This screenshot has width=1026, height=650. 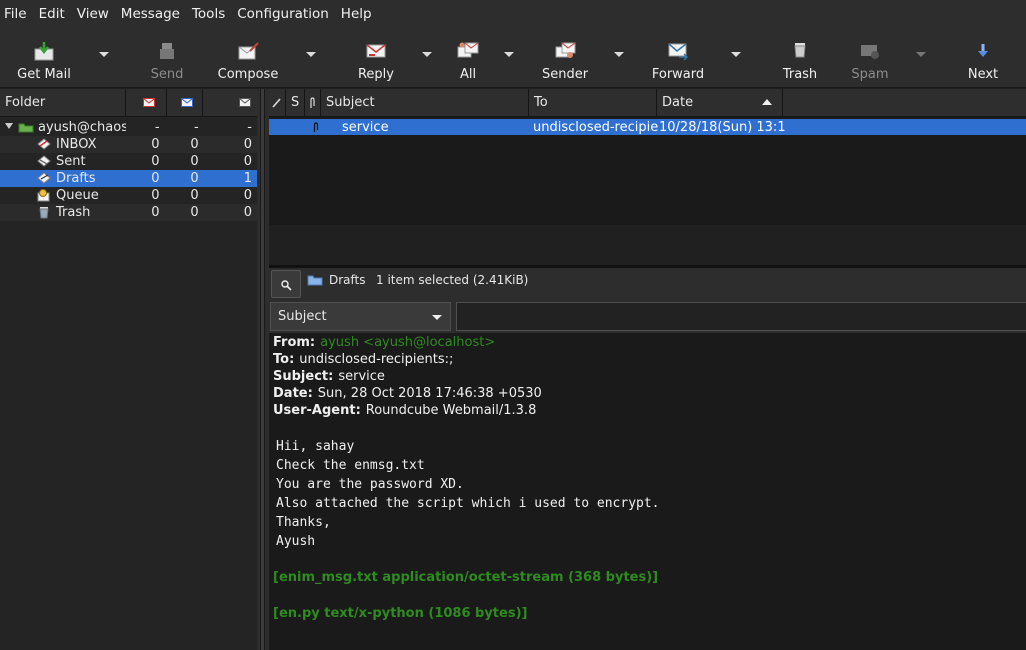 I want to click on to-header: To: undisclosed-recipients:;, so click(x=649, y=359).